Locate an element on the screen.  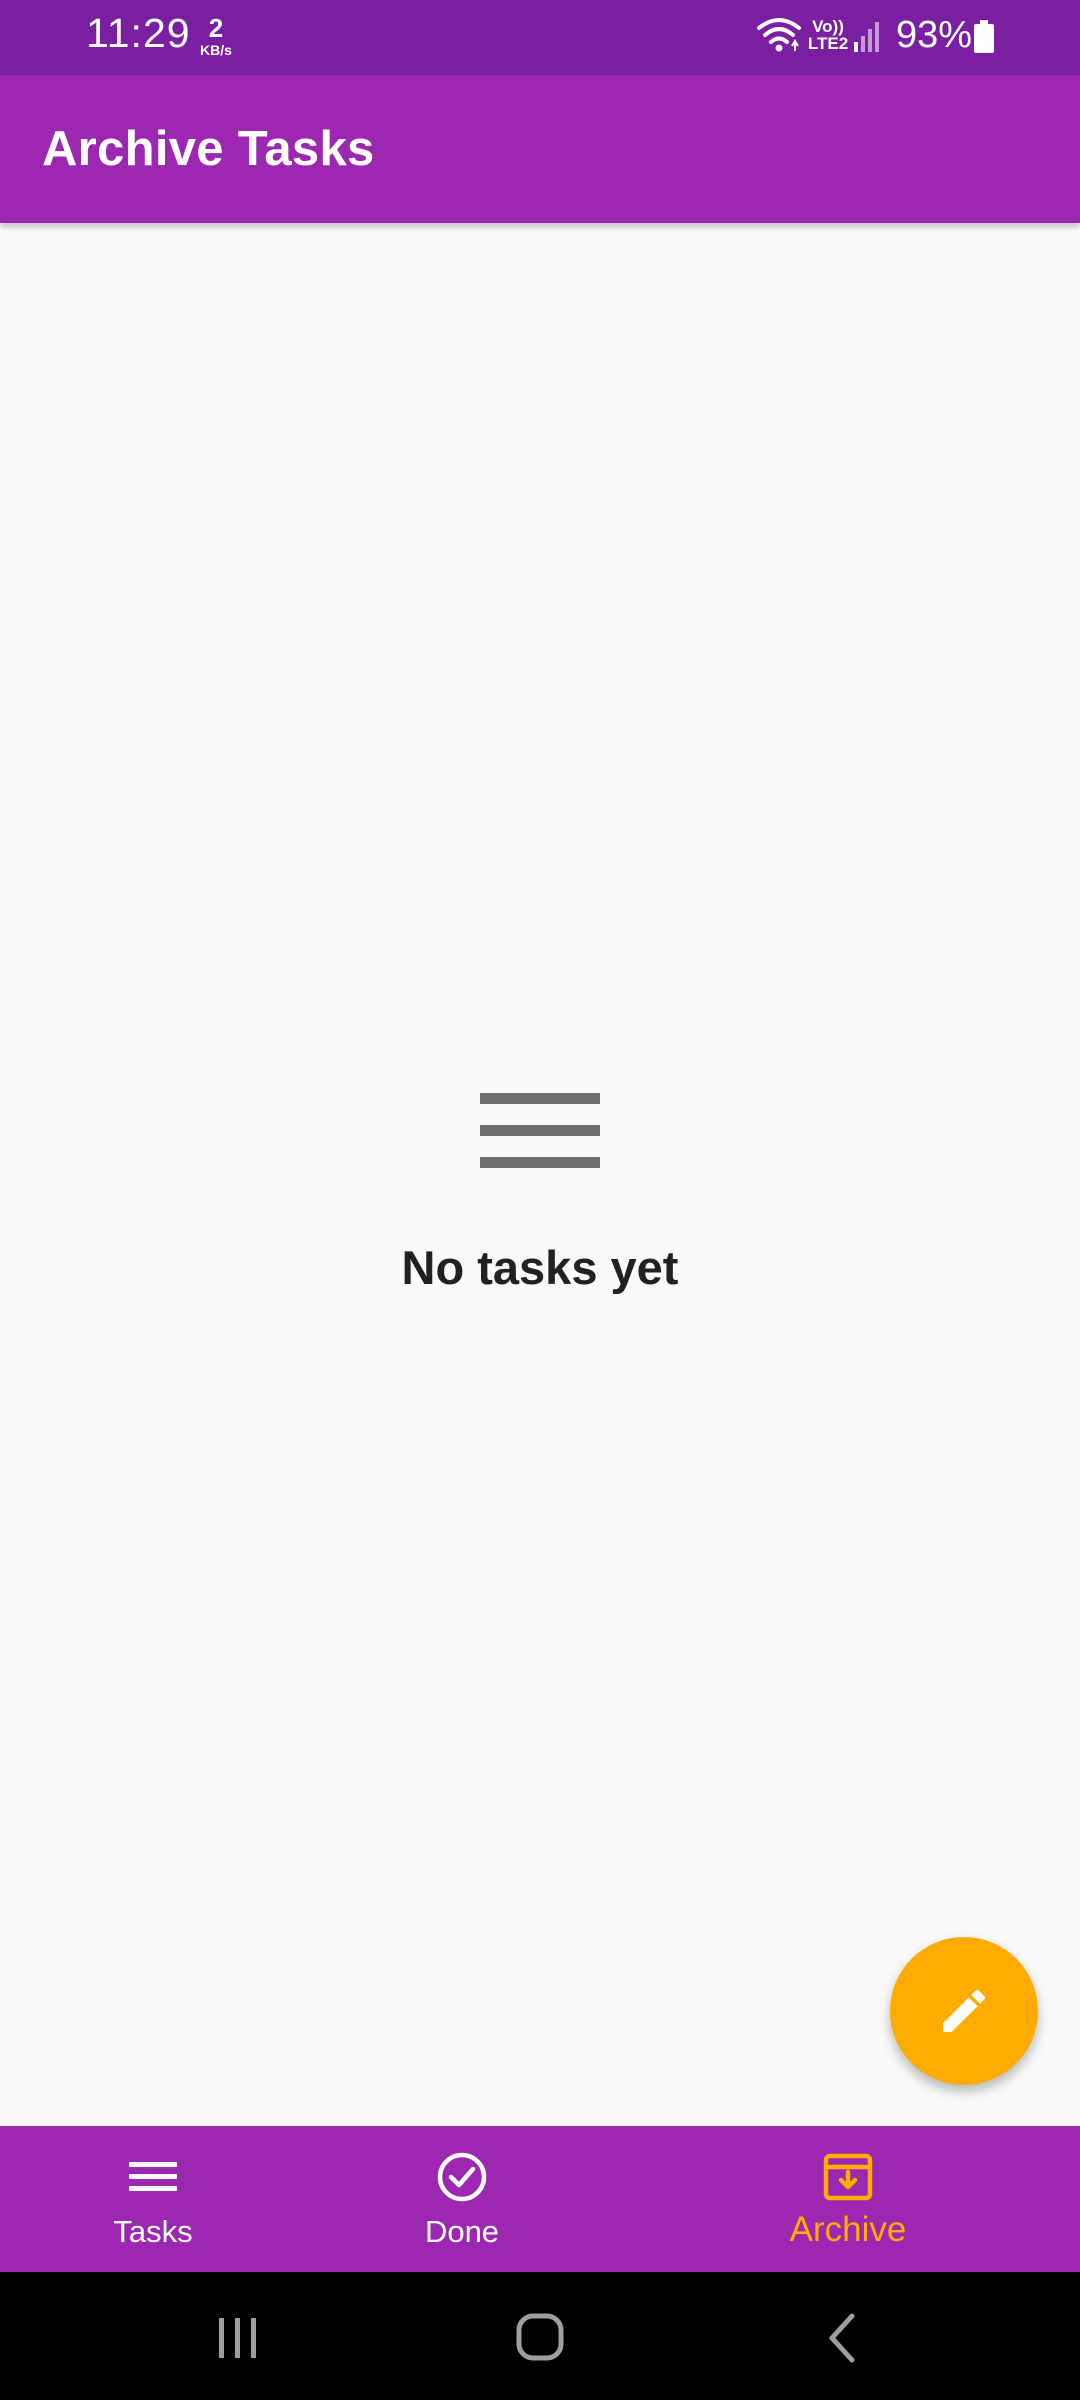
home-icon is located at coordinates (540, 2338).